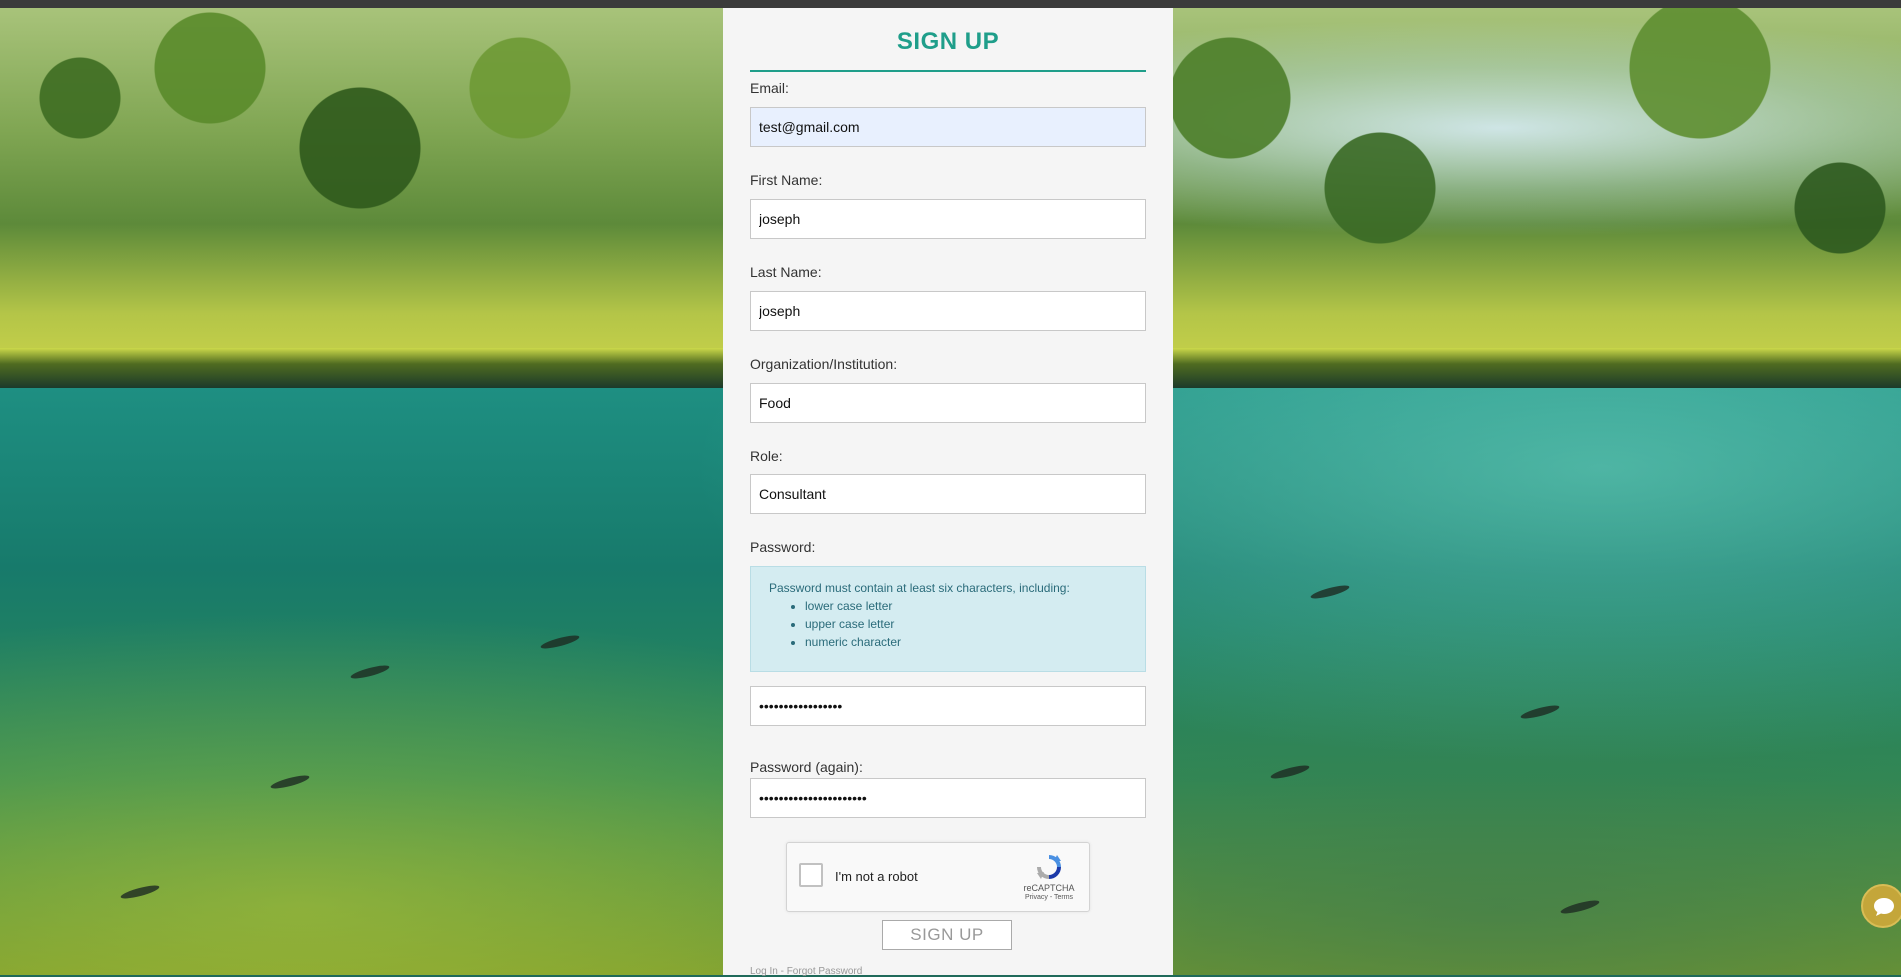  Describe the element at coordinates (764, 971) in the screenshot. I see `login-link: Log In` at that location.